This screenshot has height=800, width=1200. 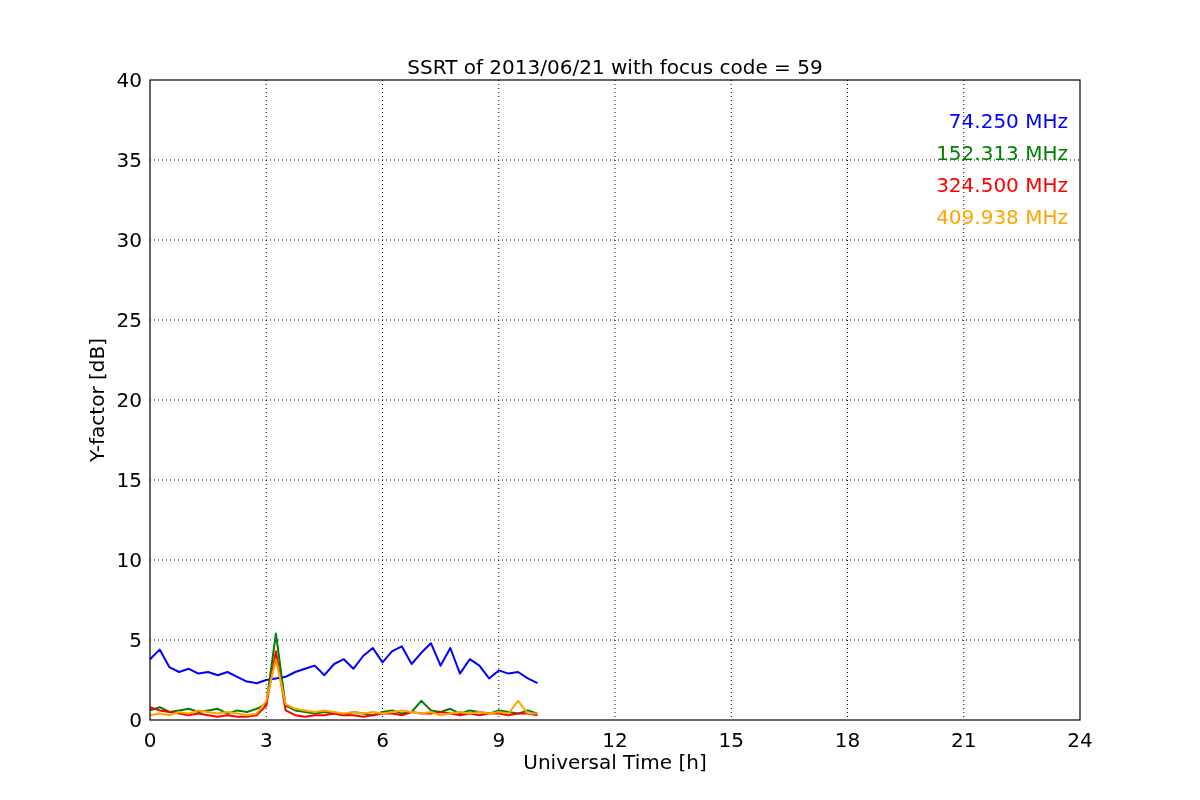 What do you see at coordinates (129, 320) in the screenshot?
I see `y-tick-label: 25` at bounding box center [129, 320].